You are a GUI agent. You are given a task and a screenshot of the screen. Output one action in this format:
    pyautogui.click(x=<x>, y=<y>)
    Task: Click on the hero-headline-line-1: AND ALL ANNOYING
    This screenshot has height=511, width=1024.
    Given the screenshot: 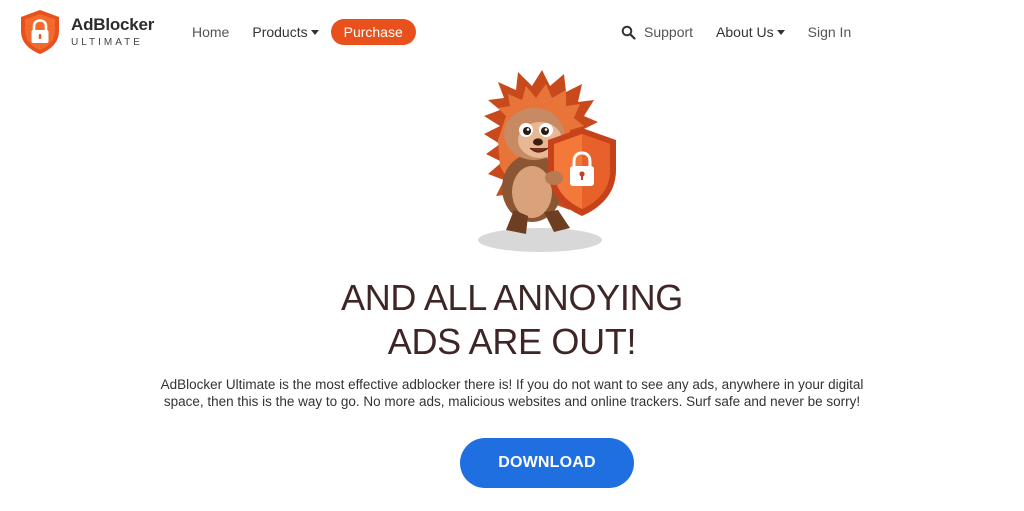 What is the action you would take?
    pyautogui.click(x=512, y=297)
    